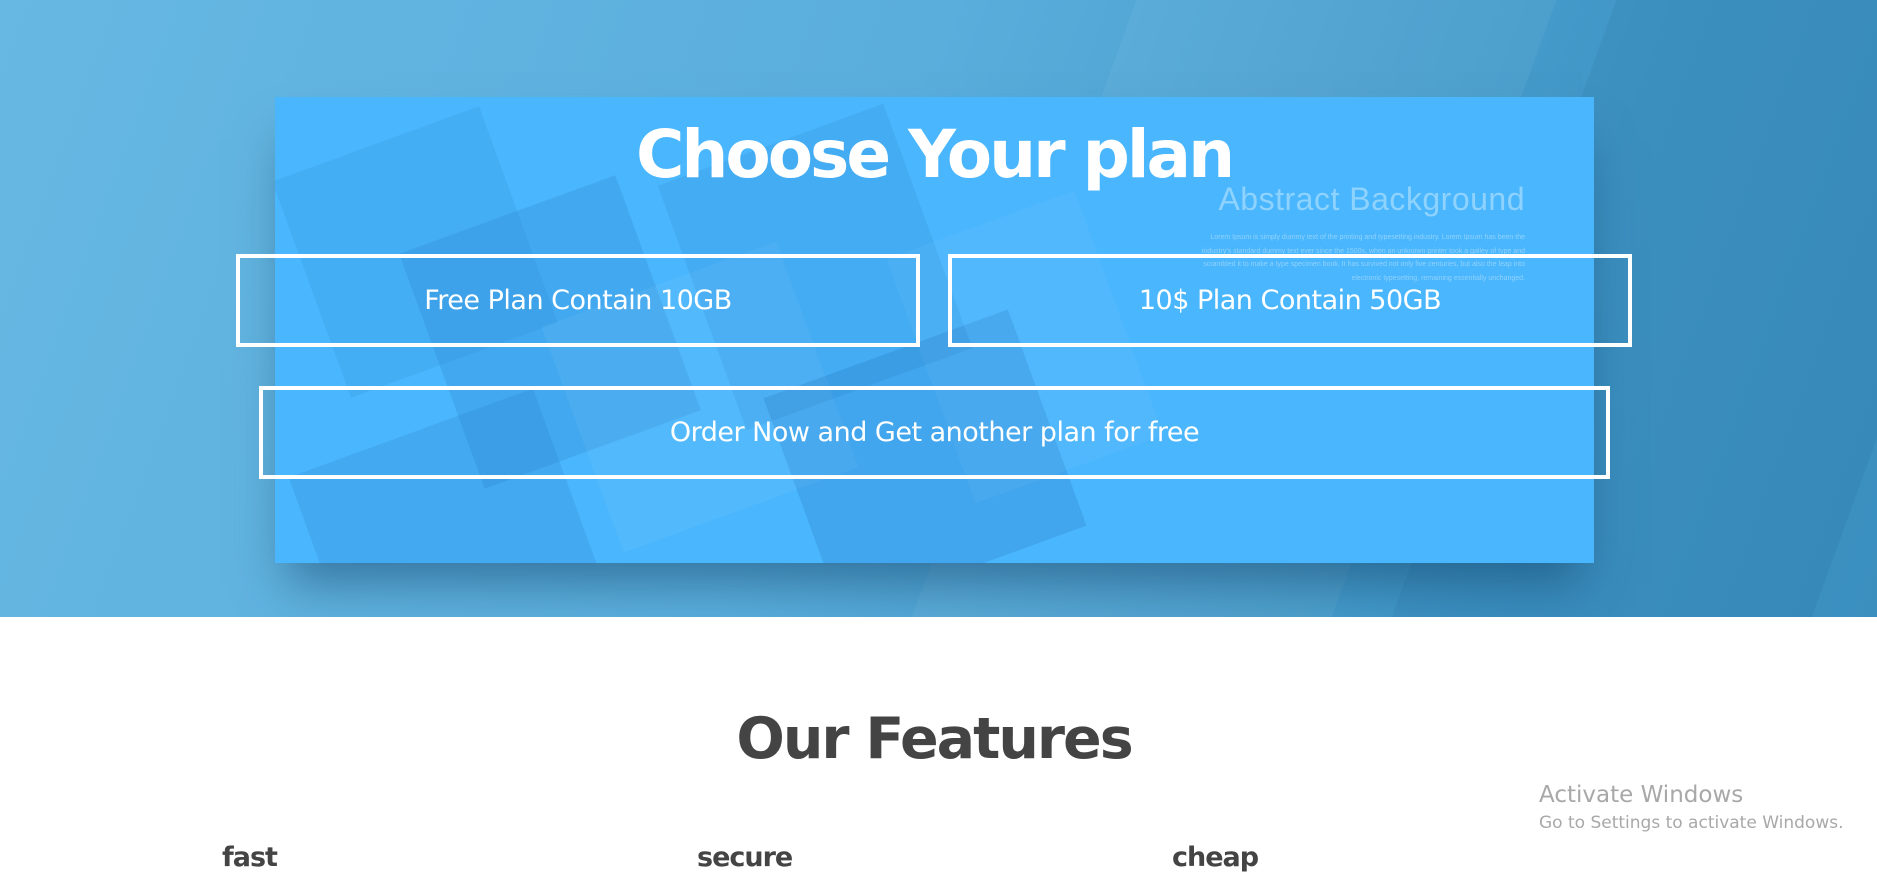 The width and height of the screenshot is (1877, 878). I want to click on paid-plan-button: 10$ Plan Contain 50GB, so click(1290, 300).